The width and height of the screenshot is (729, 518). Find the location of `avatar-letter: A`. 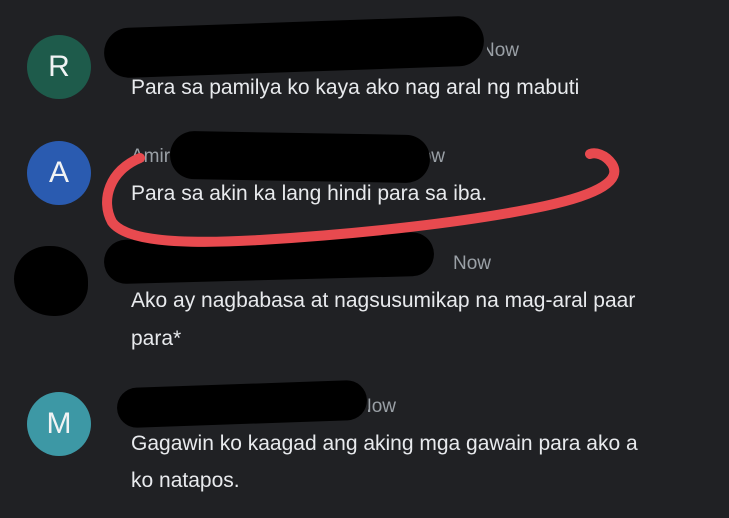

avatar-letter: A is located at coordinates (58, 172).